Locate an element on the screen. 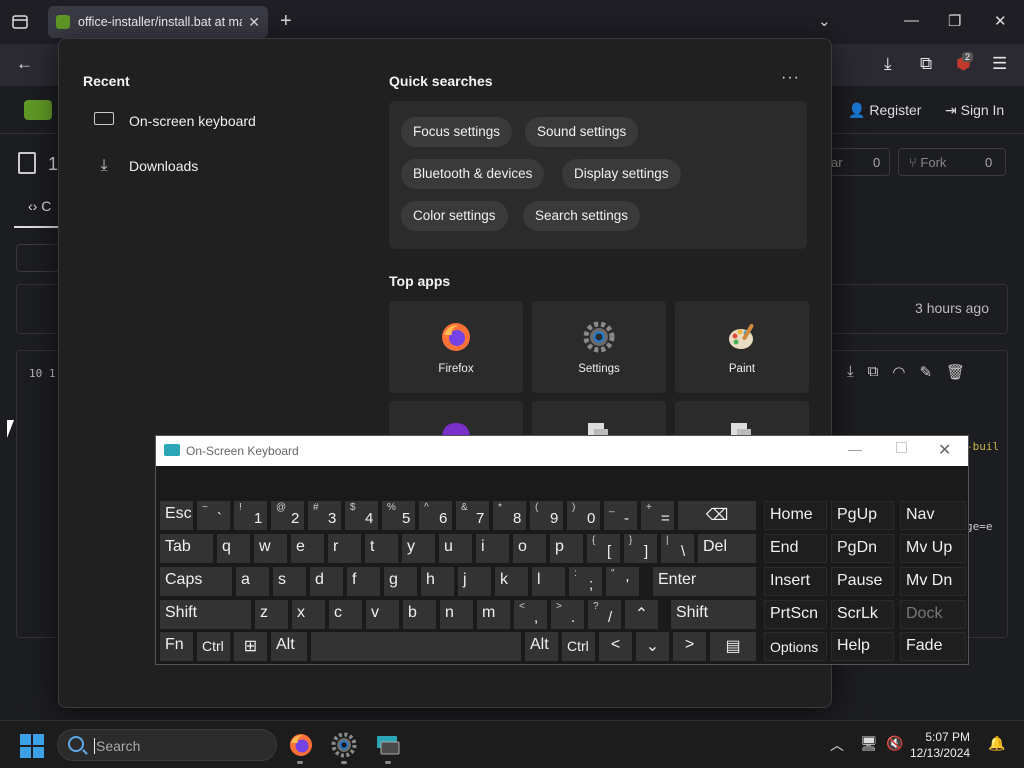 The height and width of the screenshot is (768, 1024). key-mv-up: Mv Up is located at coordinates (933, 548).